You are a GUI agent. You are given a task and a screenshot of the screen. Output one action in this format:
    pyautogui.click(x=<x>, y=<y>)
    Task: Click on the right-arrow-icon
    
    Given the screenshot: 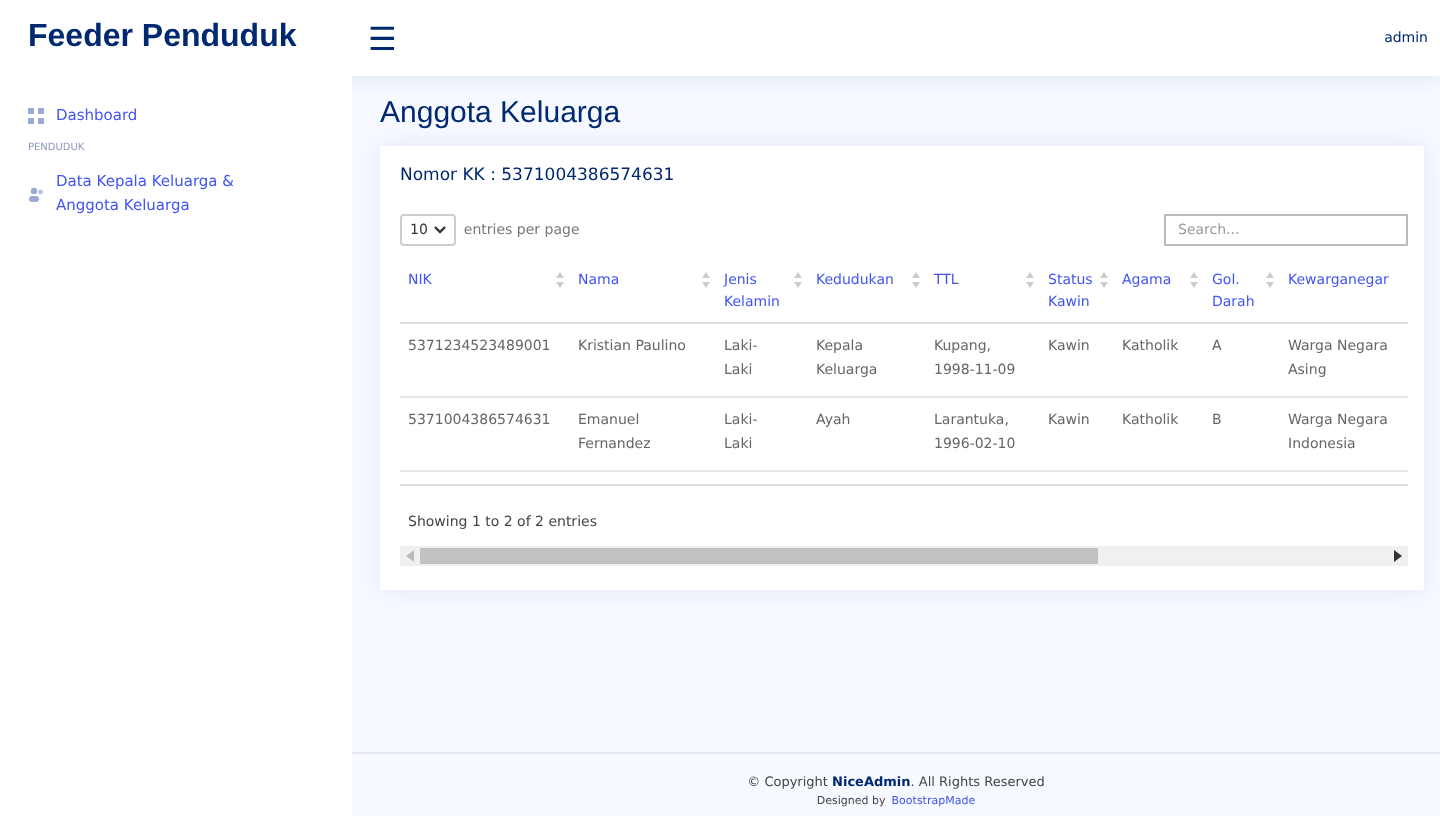 What is the action you would take?
    pyautogui.click(x=1398, y=555)
    